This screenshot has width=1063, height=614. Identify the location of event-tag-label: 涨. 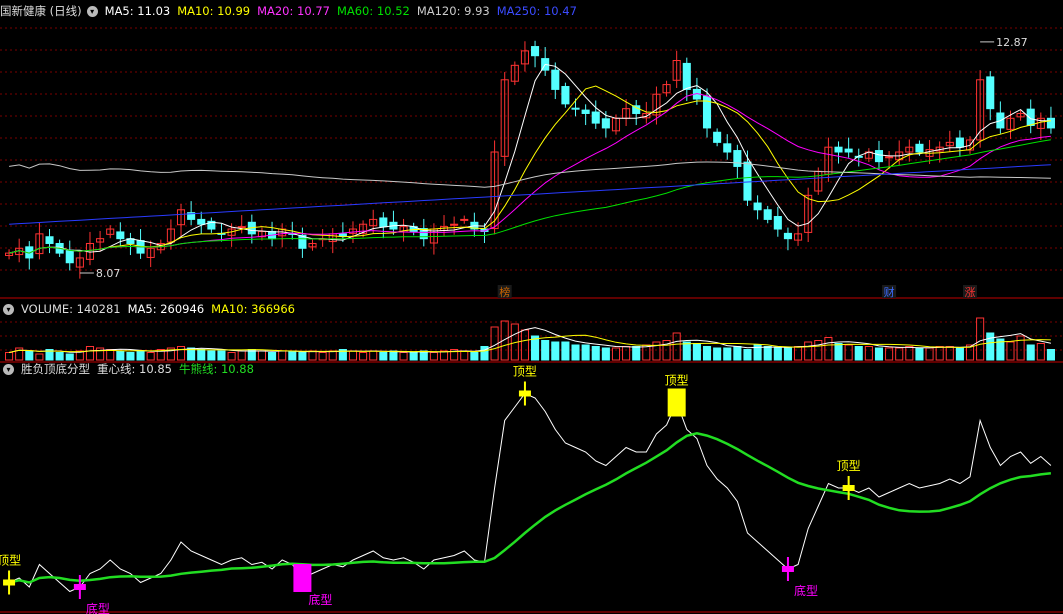
(970, 292).